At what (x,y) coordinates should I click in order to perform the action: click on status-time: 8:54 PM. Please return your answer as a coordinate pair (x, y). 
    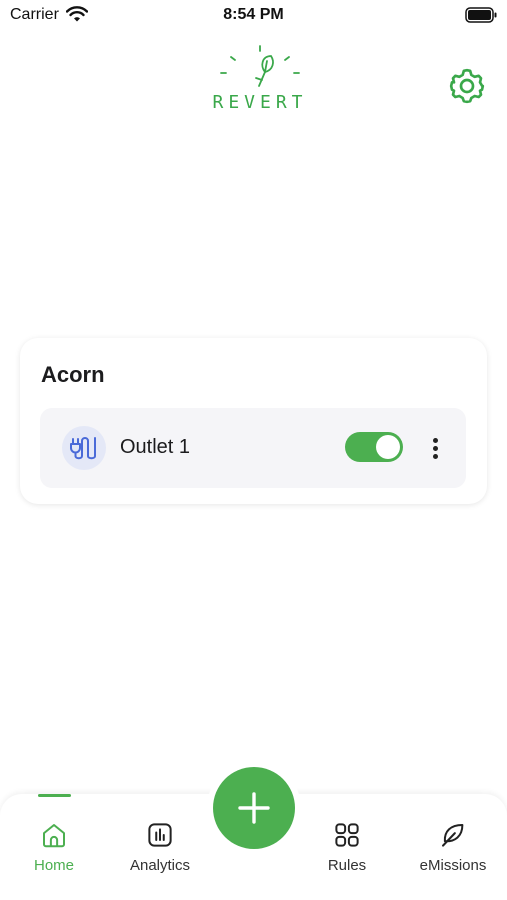
    Looking at the image, I should click on (253, 14).